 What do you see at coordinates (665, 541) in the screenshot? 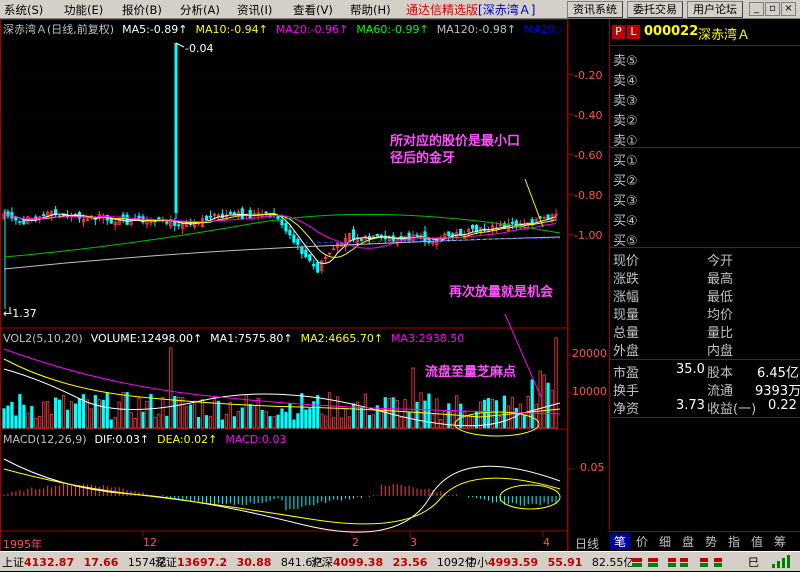
I see `tab-detail: 细` at bounding box center [665, 541].